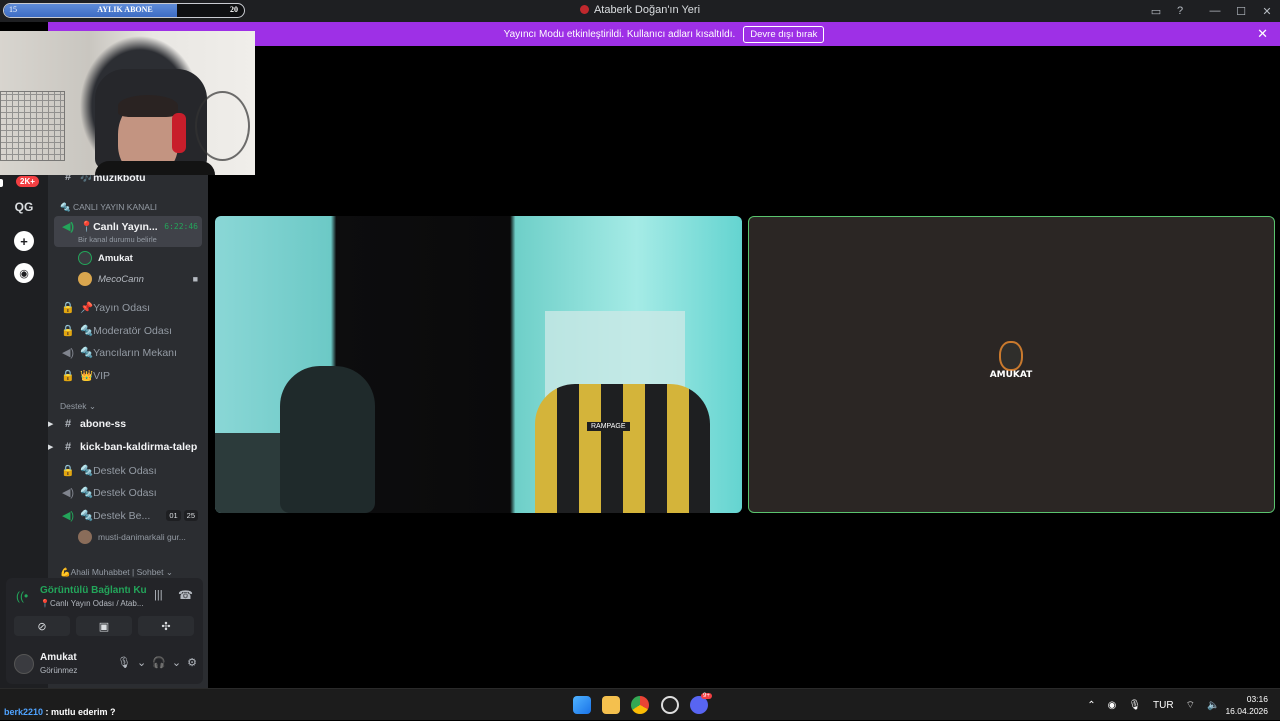 This screenshot has height=721, width=1280. I want to click on channel-label: 🔩Moderatör Odası, so click(126, 330).